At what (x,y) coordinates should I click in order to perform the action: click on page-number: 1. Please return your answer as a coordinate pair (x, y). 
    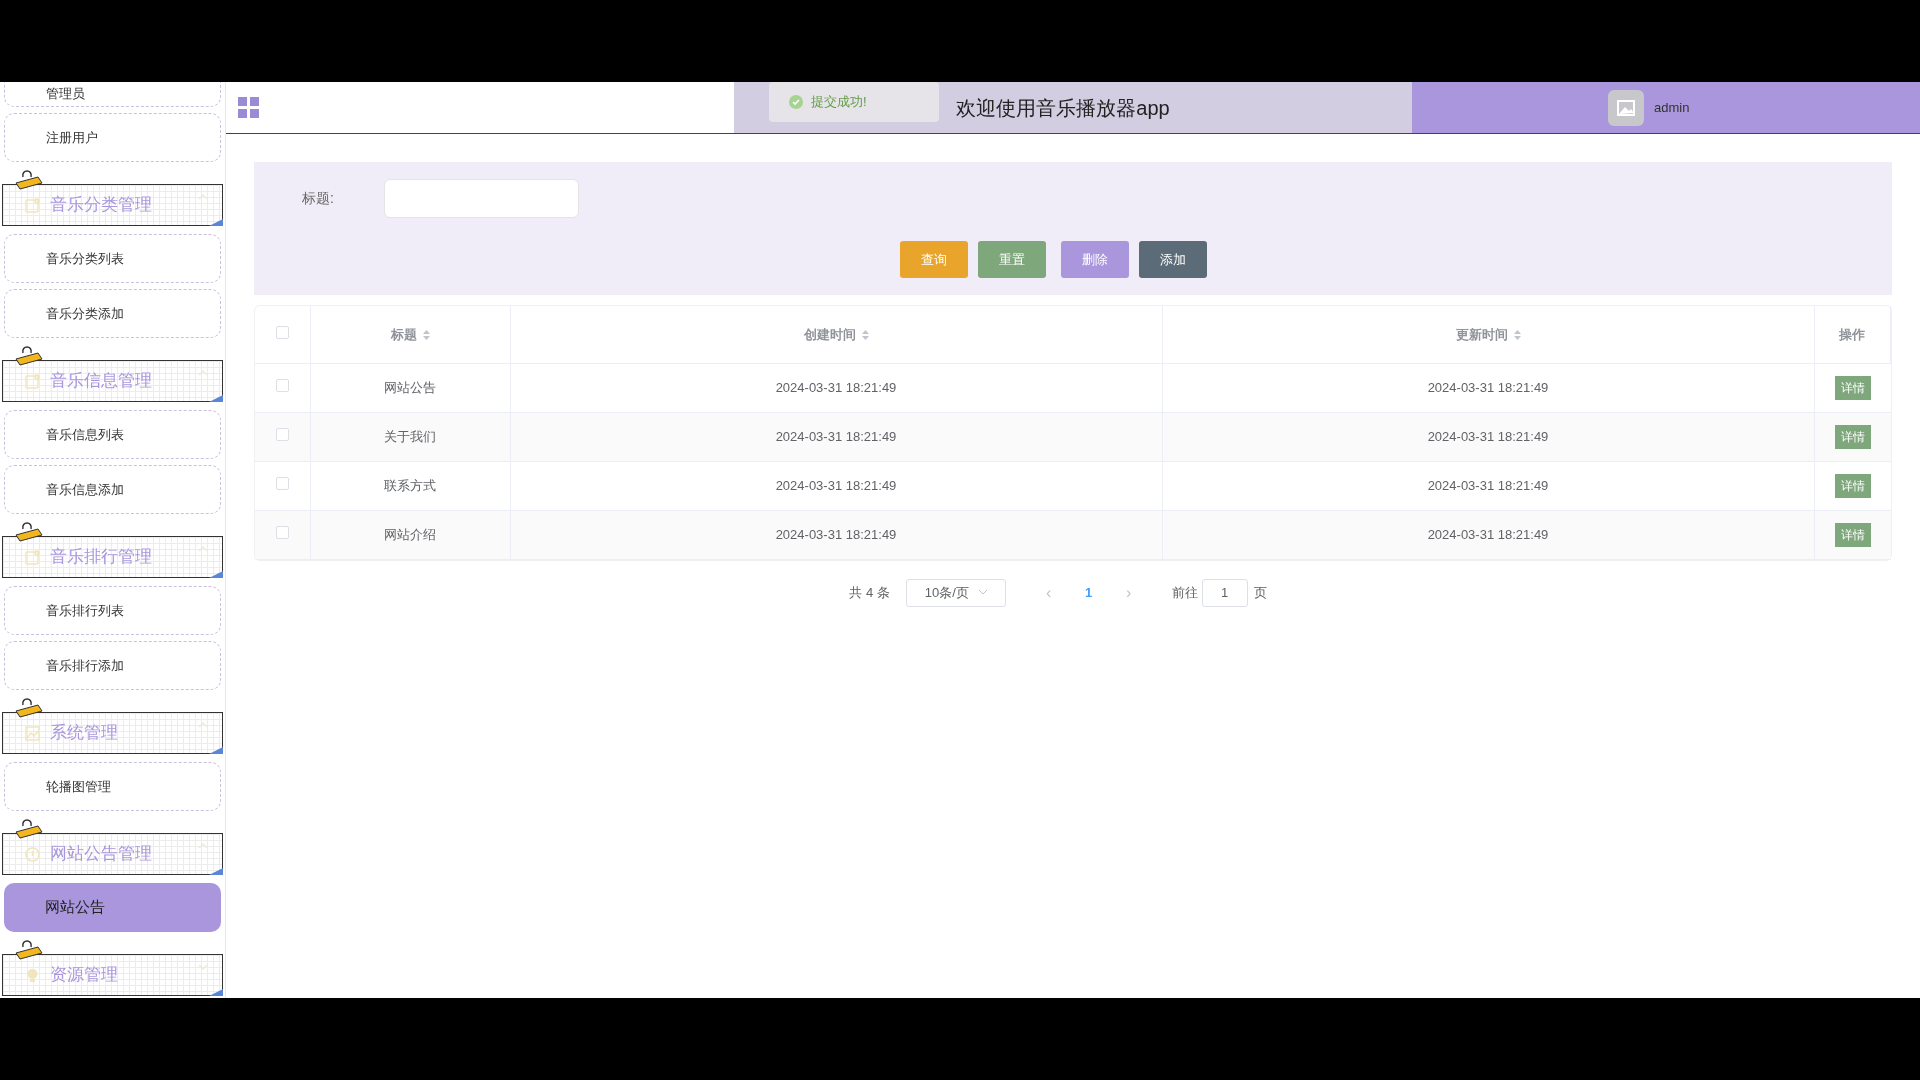
    Looking at the image, I should click on (1088, 592).